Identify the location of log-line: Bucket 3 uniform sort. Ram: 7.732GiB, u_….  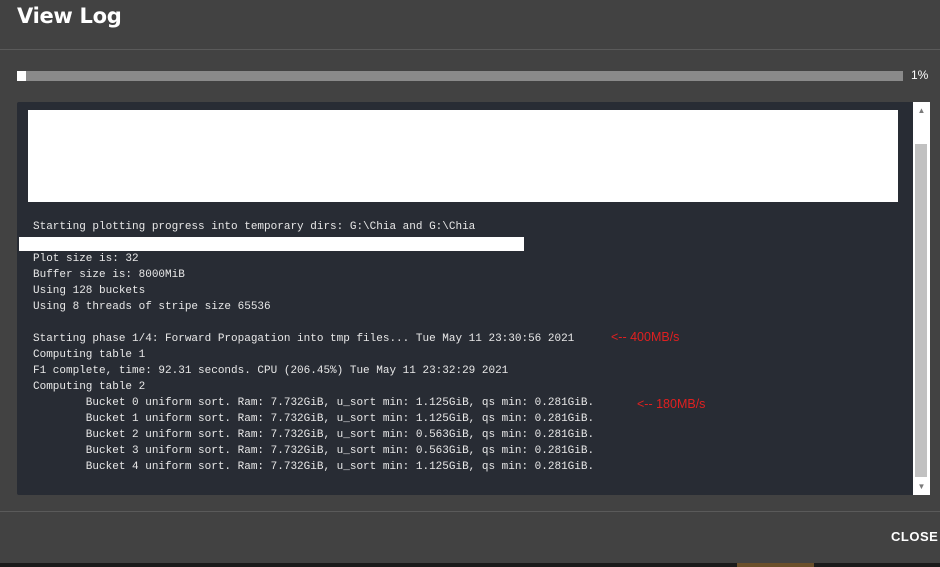
(314, 451).